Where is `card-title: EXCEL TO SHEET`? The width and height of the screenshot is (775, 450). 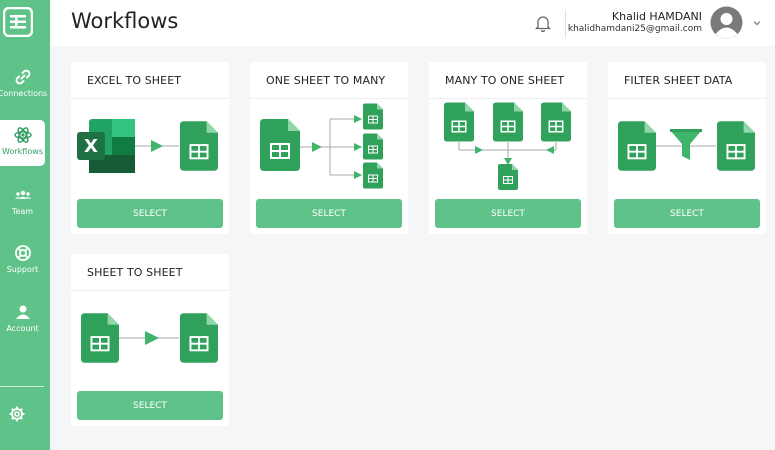 card-title: EXCEL TO SHEET is located at coordinates (134, 80).